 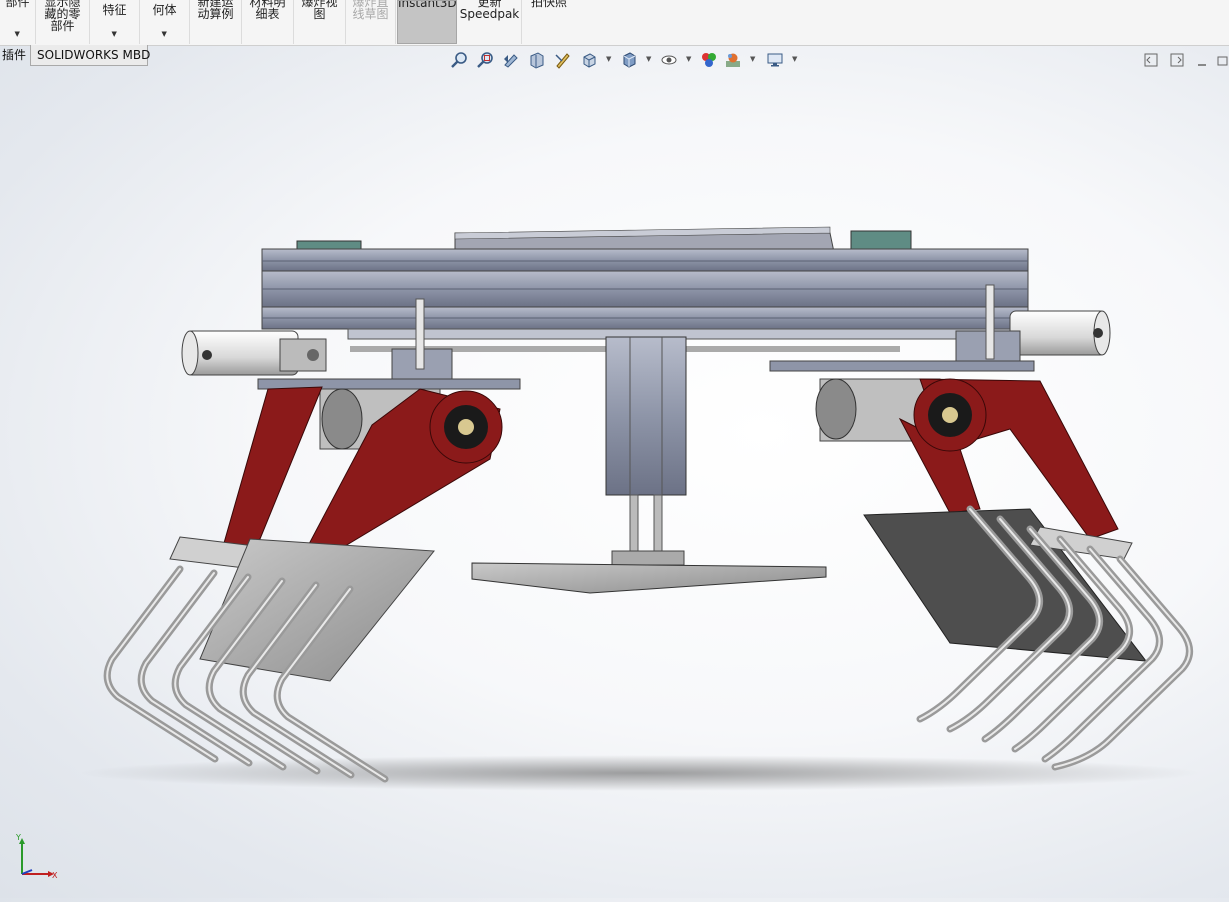 I want to click on ribbon-button-label: 何体, so click(x=164, y=10).